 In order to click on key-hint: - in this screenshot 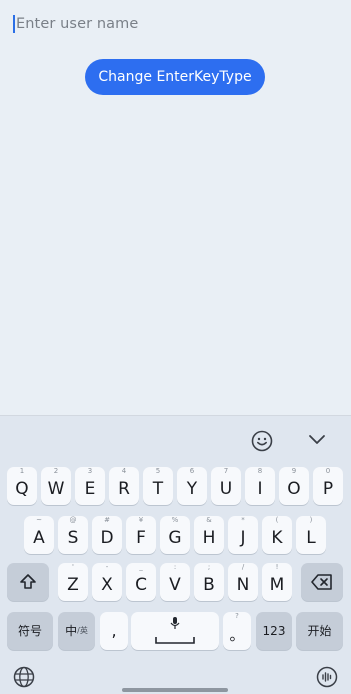, I will do `click(107, 567)`.